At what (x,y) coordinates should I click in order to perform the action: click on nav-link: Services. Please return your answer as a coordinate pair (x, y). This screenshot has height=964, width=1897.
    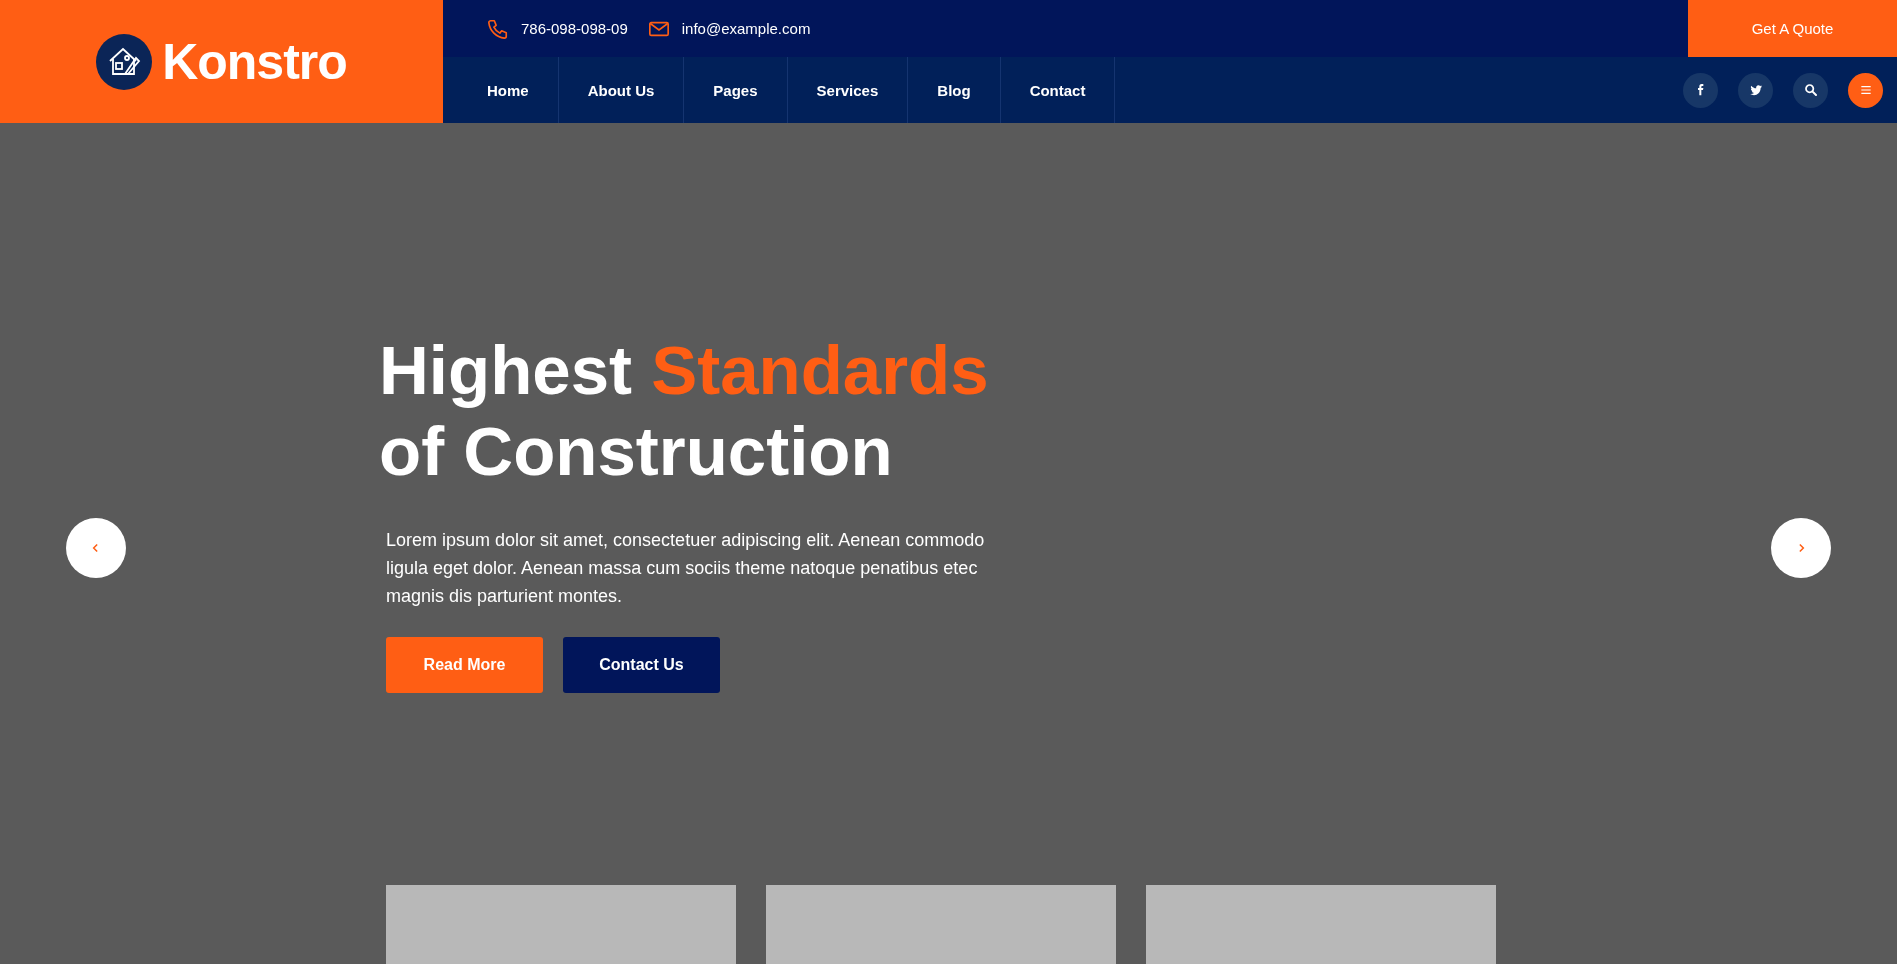
    Looking at the image, I should click on (848, 90).